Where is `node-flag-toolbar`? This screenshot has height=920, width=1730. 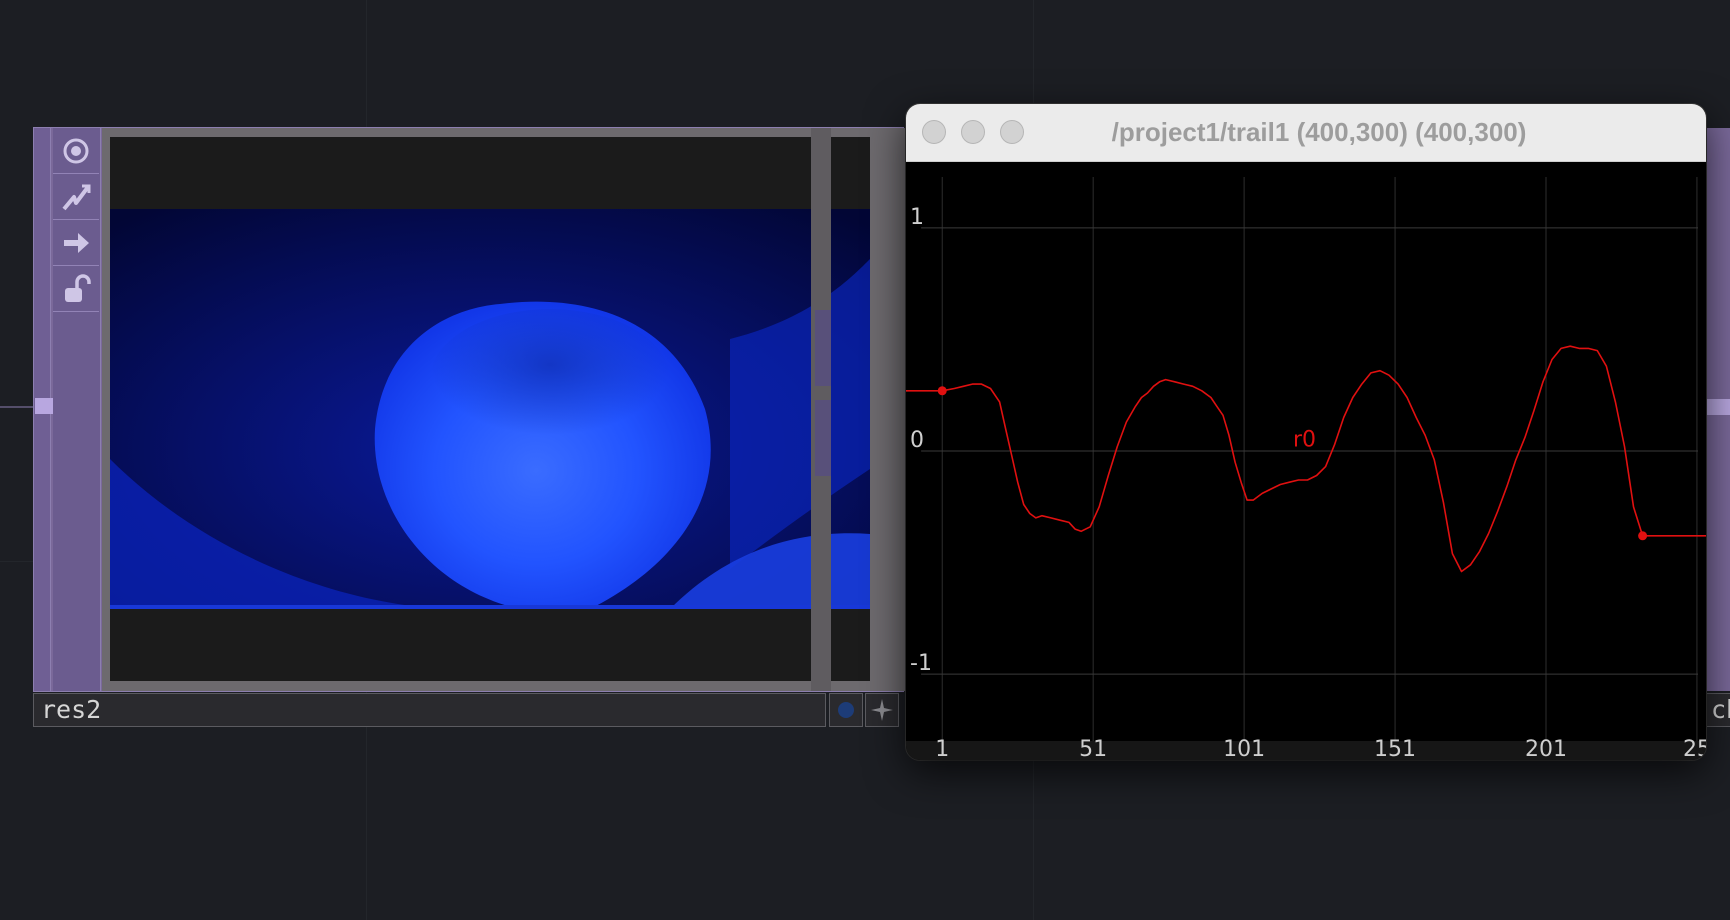 node-flag-toolbar is located at coordinates (77, 409).